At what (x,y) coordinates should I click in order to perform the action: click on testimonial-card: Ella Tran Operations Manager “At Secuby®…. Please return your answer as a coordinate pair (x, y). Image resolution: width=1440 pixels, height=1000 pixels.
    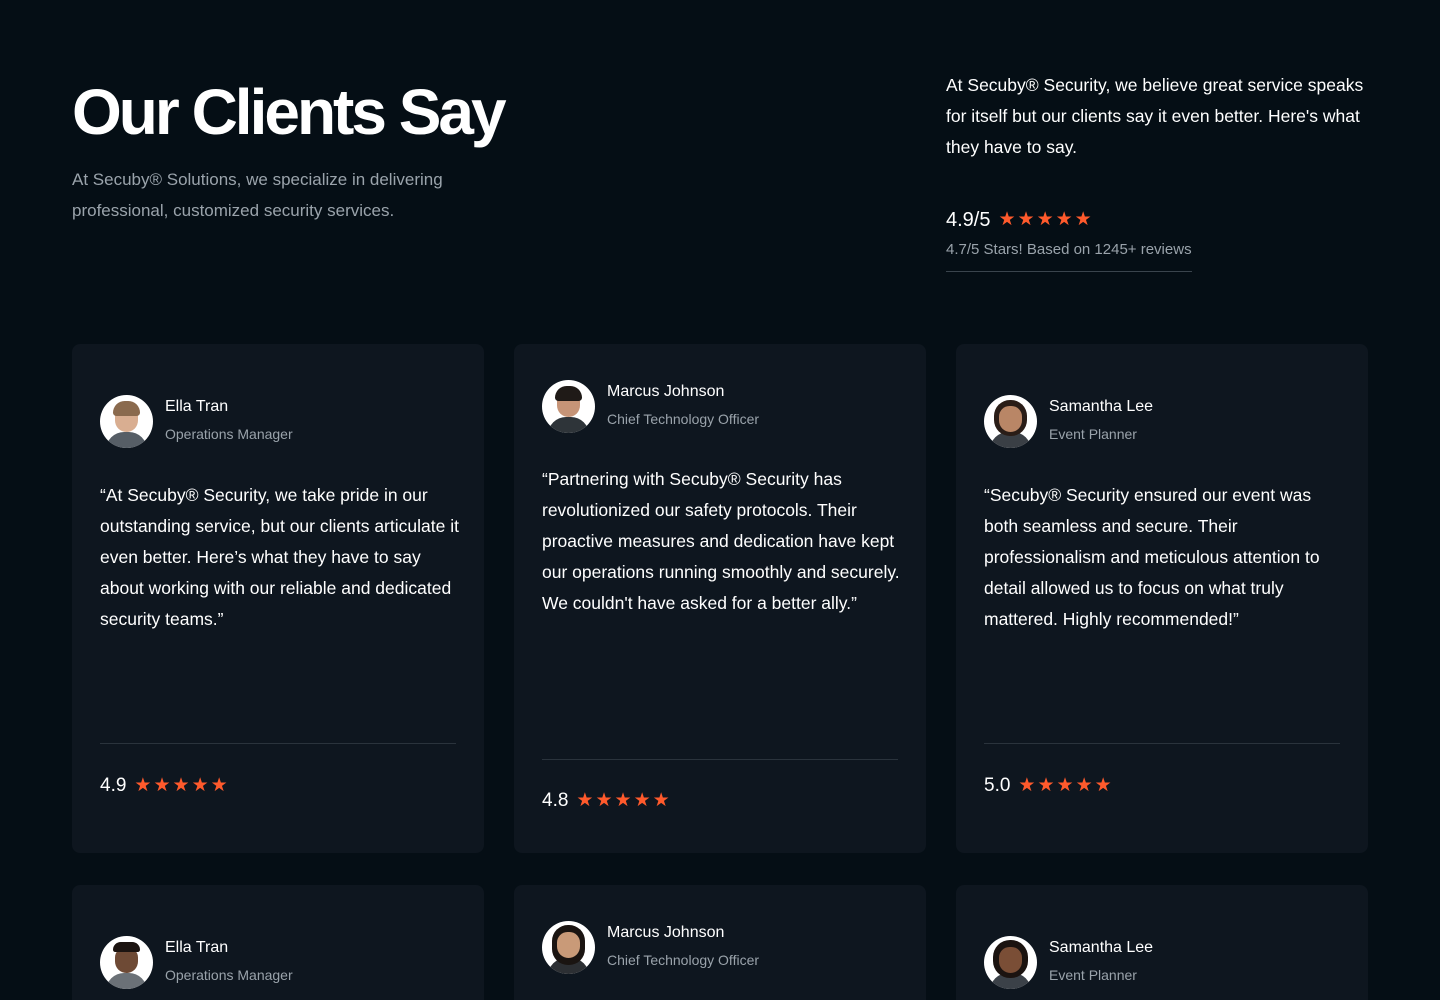
    Looking at the image, I should click on (278, 598).